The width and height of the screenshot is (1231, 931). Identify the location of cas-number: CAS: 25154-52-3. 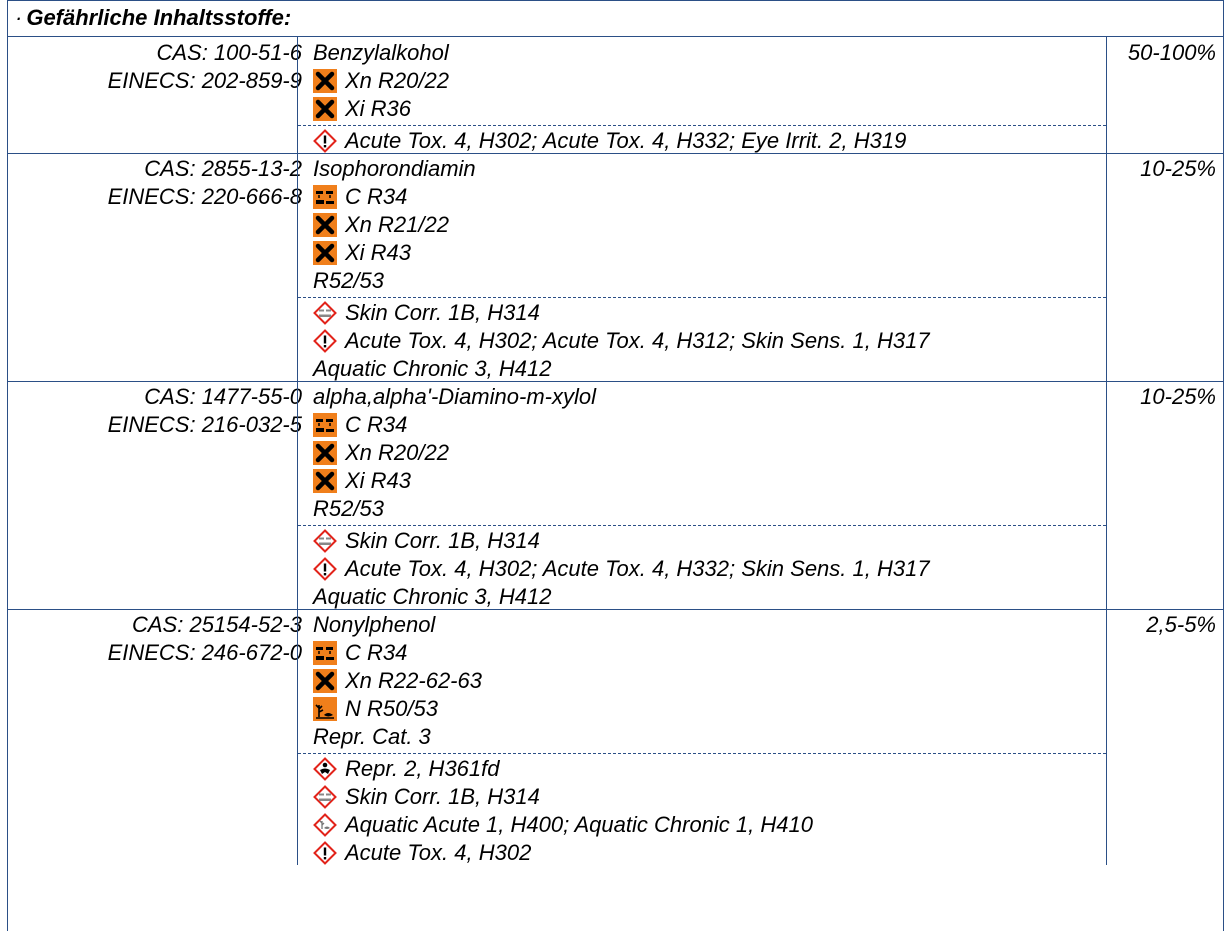
(217, 624).